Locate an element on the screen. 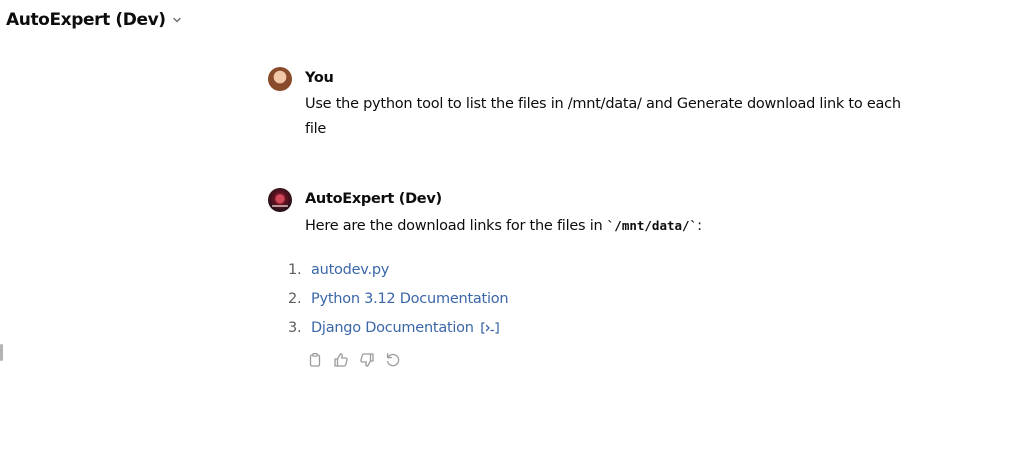 The width and height of the screenshot is (1024, 455). gpt-selector: AutoExpert (Dev) is located at coordinates (94, 20).